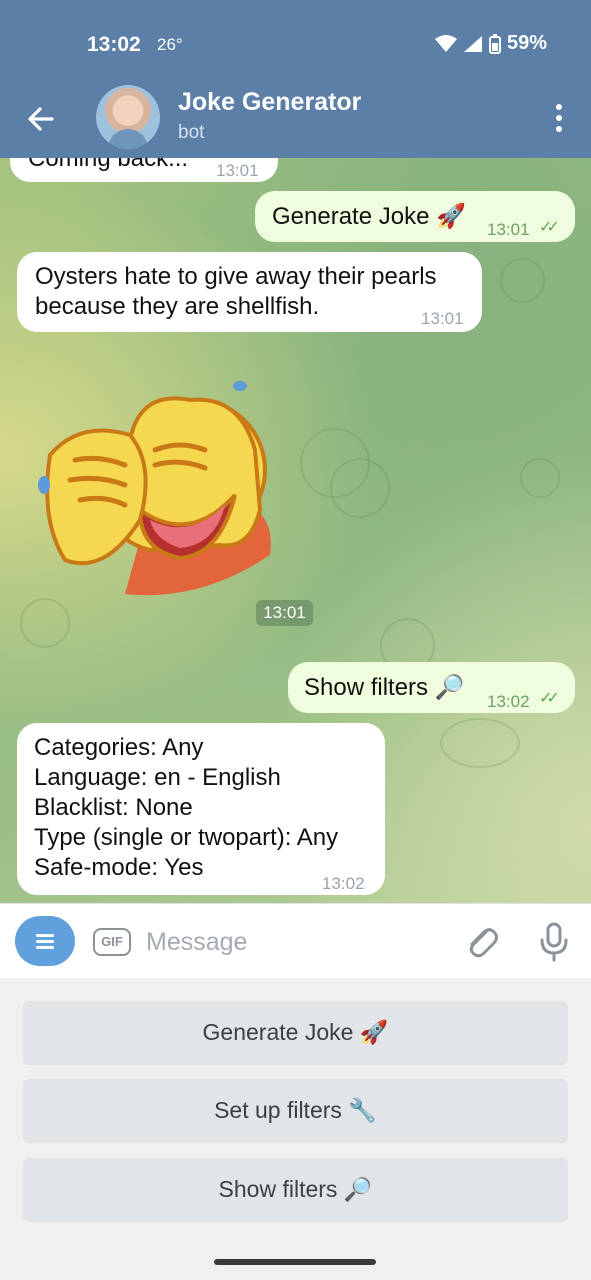 The height and width of the screenshot is (1280, 591). Describe the element at coordinates (160, 490) in the screenshot. I see `laughing-sticker` at that location.